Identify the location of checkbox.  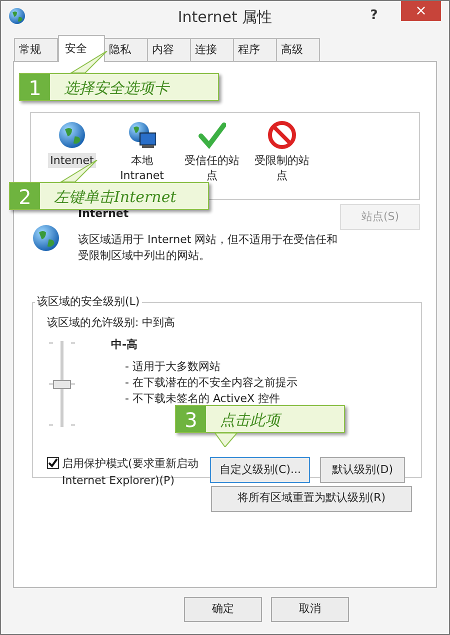
(53, 463).